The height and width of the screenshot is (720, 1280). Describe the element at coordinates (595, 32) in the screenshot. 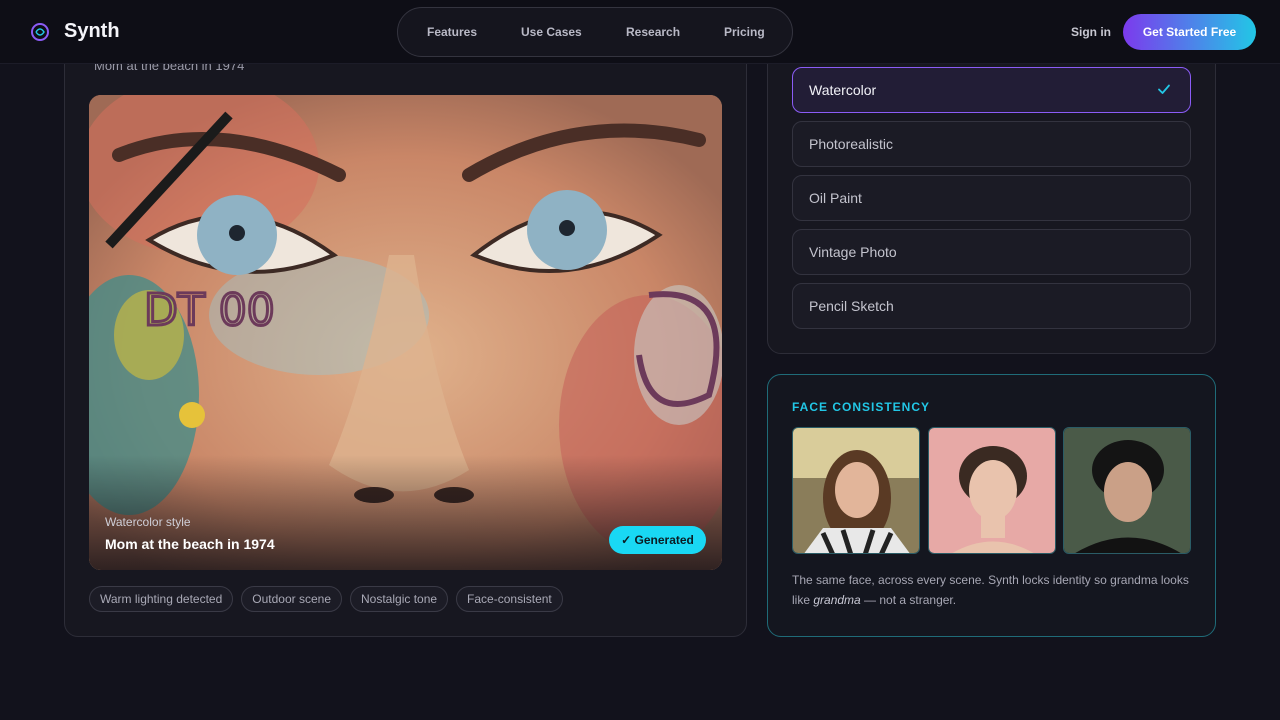

I see `nav-links-pill: Features Use Cases Research Pricing` at that location.